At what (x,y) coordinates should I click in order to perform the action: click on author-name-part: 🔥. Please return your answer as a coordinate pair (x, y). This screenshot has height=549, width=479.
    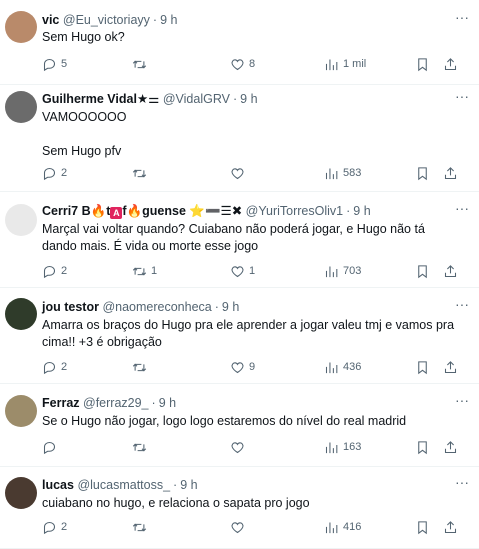
    Looking at the image, I should click on (134, 211).